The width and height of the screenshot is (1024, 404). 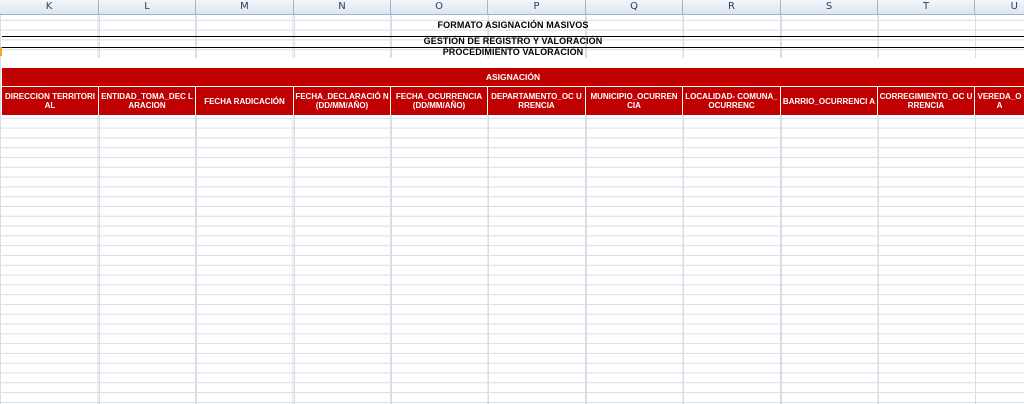 I want to click on column-header-t: T, so click(x=926, y=7).